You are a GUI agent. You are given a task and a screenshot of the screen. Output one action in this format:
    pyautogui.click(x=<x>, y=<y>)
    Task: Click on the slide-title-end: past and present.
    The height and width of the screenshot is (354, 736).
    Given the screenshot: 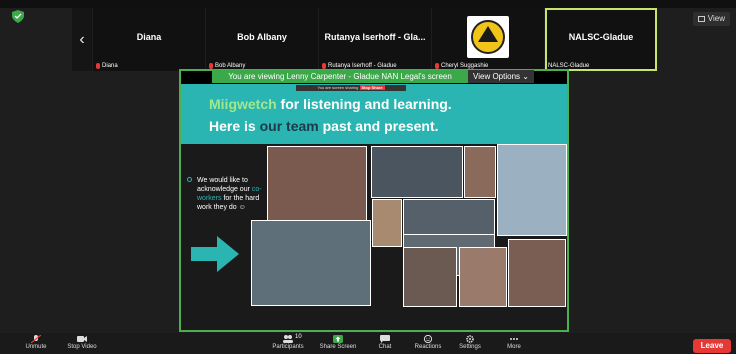 What is the action you would take?
    pyautogui.click(x=378, y=126)
    